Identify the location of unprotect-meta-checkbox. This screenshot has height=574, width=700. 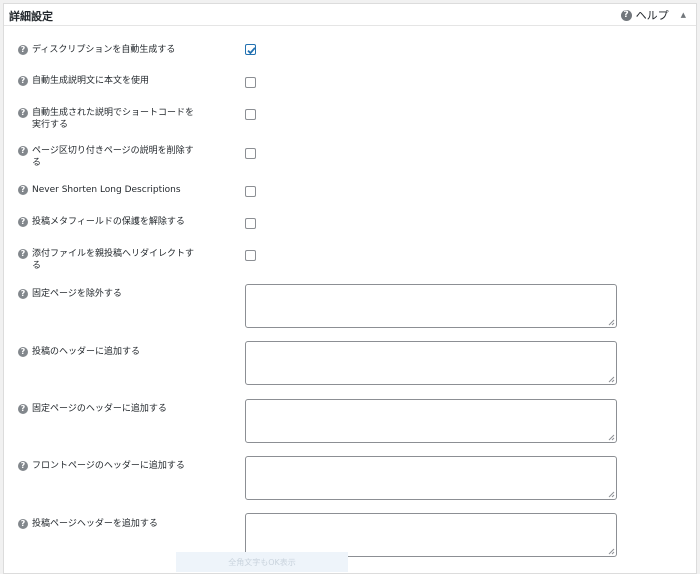
(250, 223).